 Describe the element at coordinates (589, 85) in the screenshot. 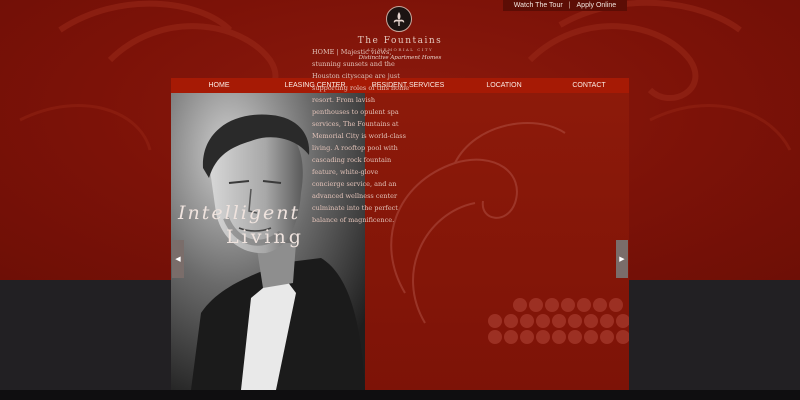

I see `nav-contact: CONTACT` at that location.